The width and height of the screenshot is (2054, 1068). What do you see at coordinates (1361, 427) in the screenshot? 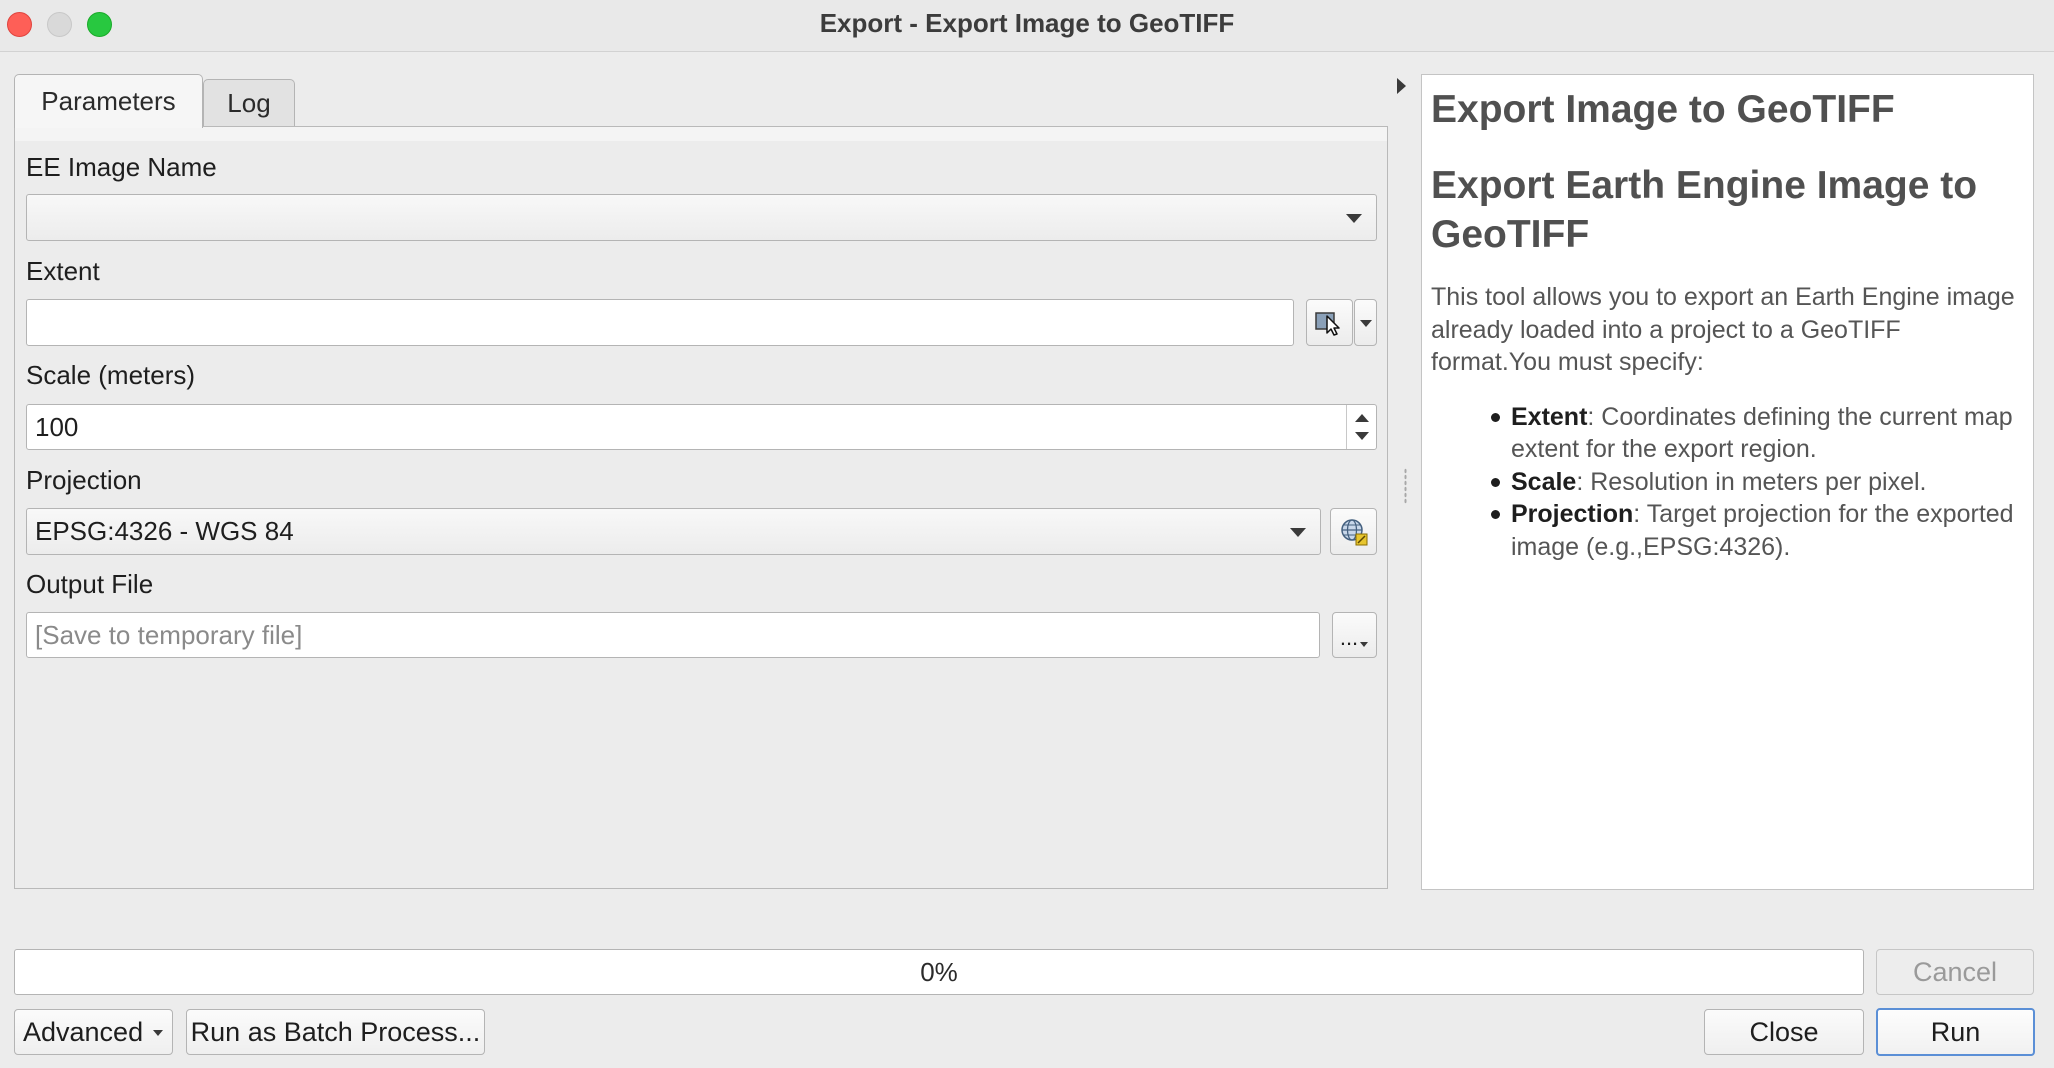
I see `scale-stepper` at bounding box center [1361, 427].